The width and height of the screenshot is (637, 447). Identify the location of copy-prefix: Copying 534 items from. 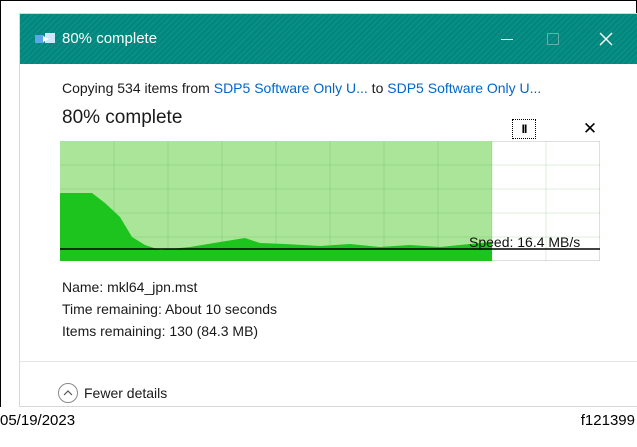
(138, 88).